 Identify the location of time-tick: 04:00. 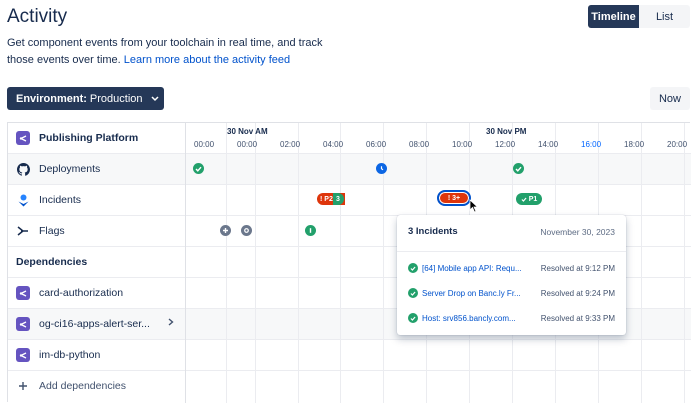
(333, 144).